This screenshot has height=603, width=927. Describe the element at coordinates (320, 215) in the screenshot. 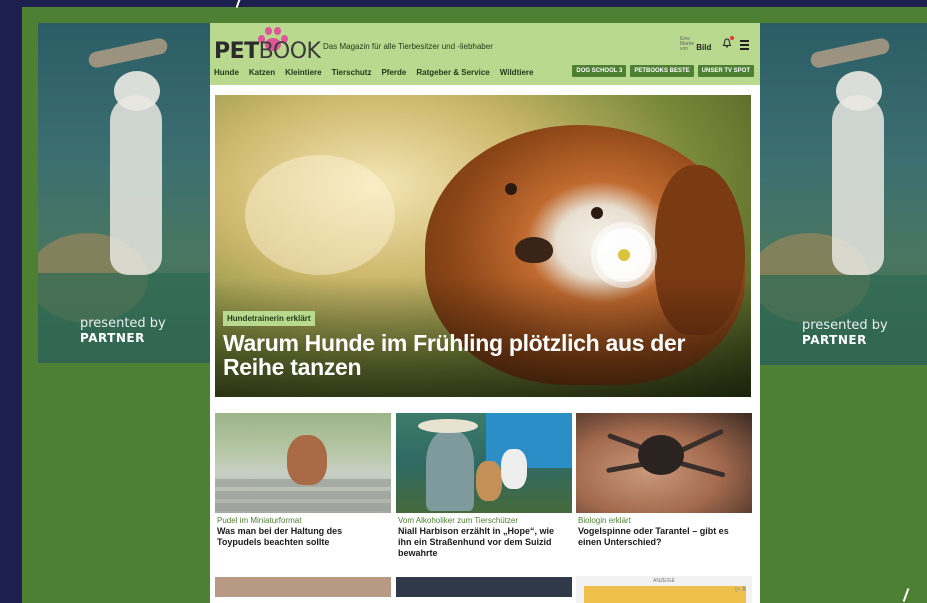

I see `hero-bokeh` at that location.